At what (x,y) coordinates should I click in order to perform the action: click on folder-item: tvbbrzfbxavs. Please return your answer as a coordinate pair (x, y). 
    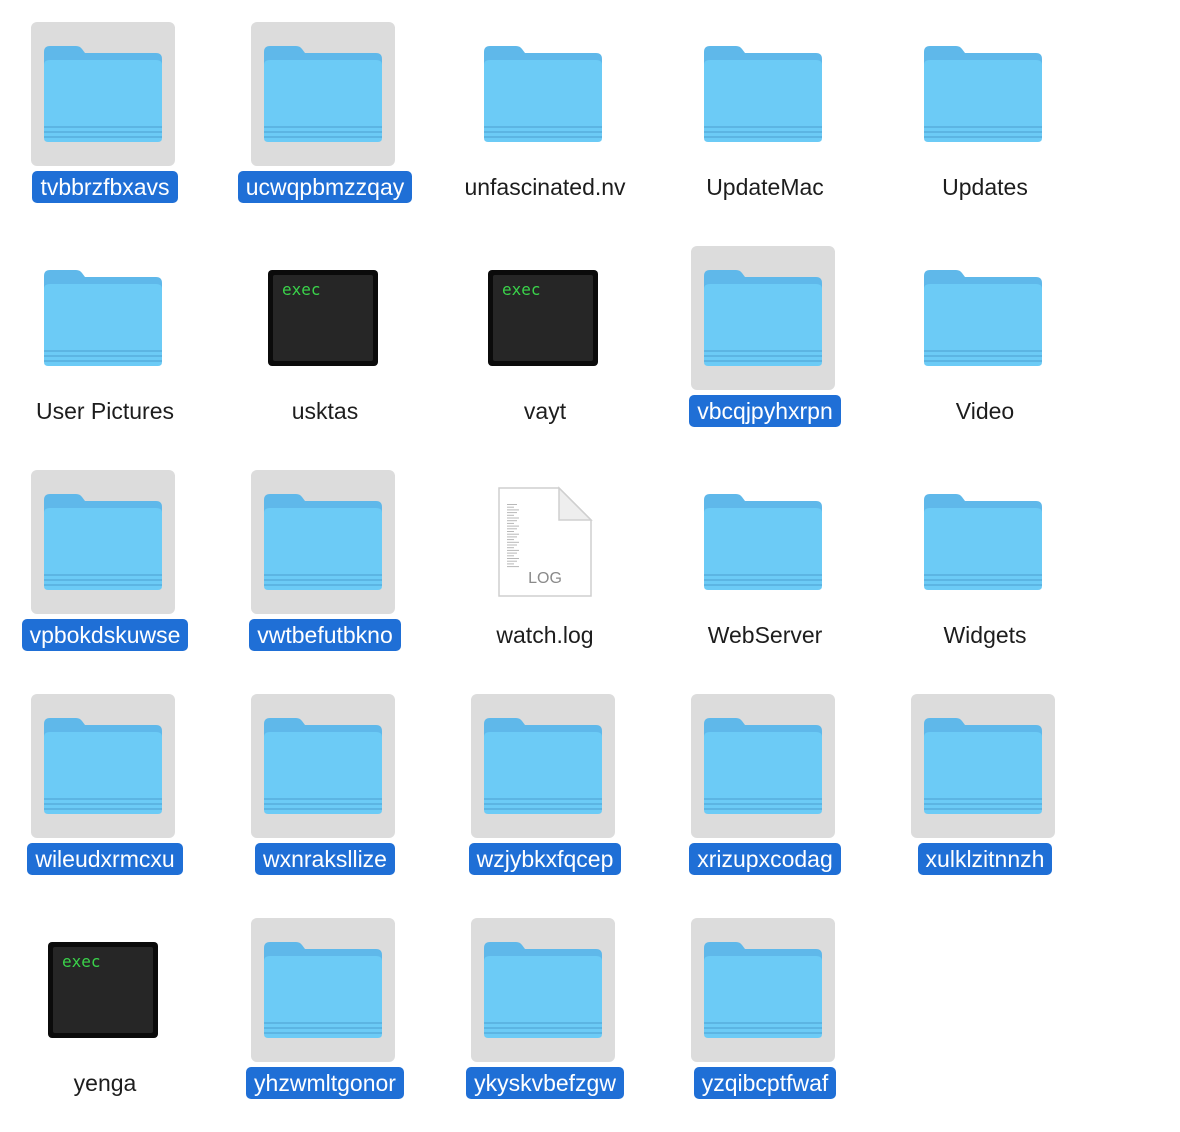
    Looking at the image, I should click on (107, 112).